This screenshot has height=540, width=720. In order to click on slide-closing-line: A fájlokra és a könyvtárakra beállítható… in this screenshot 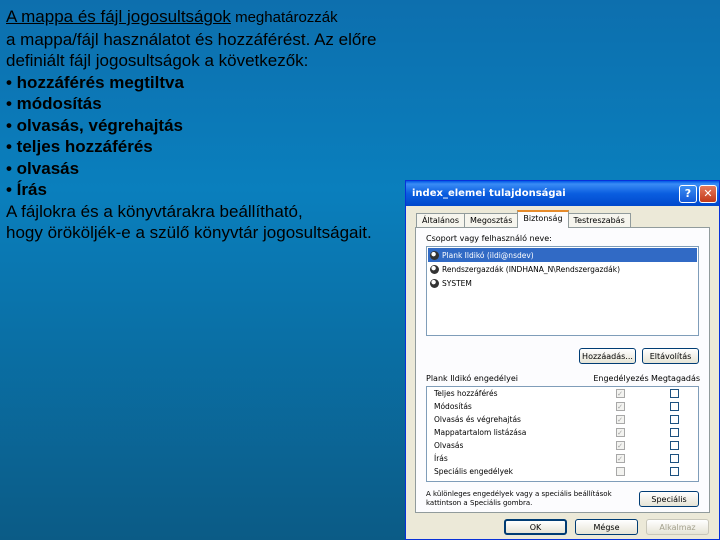, I will do `click(154, 211)`.